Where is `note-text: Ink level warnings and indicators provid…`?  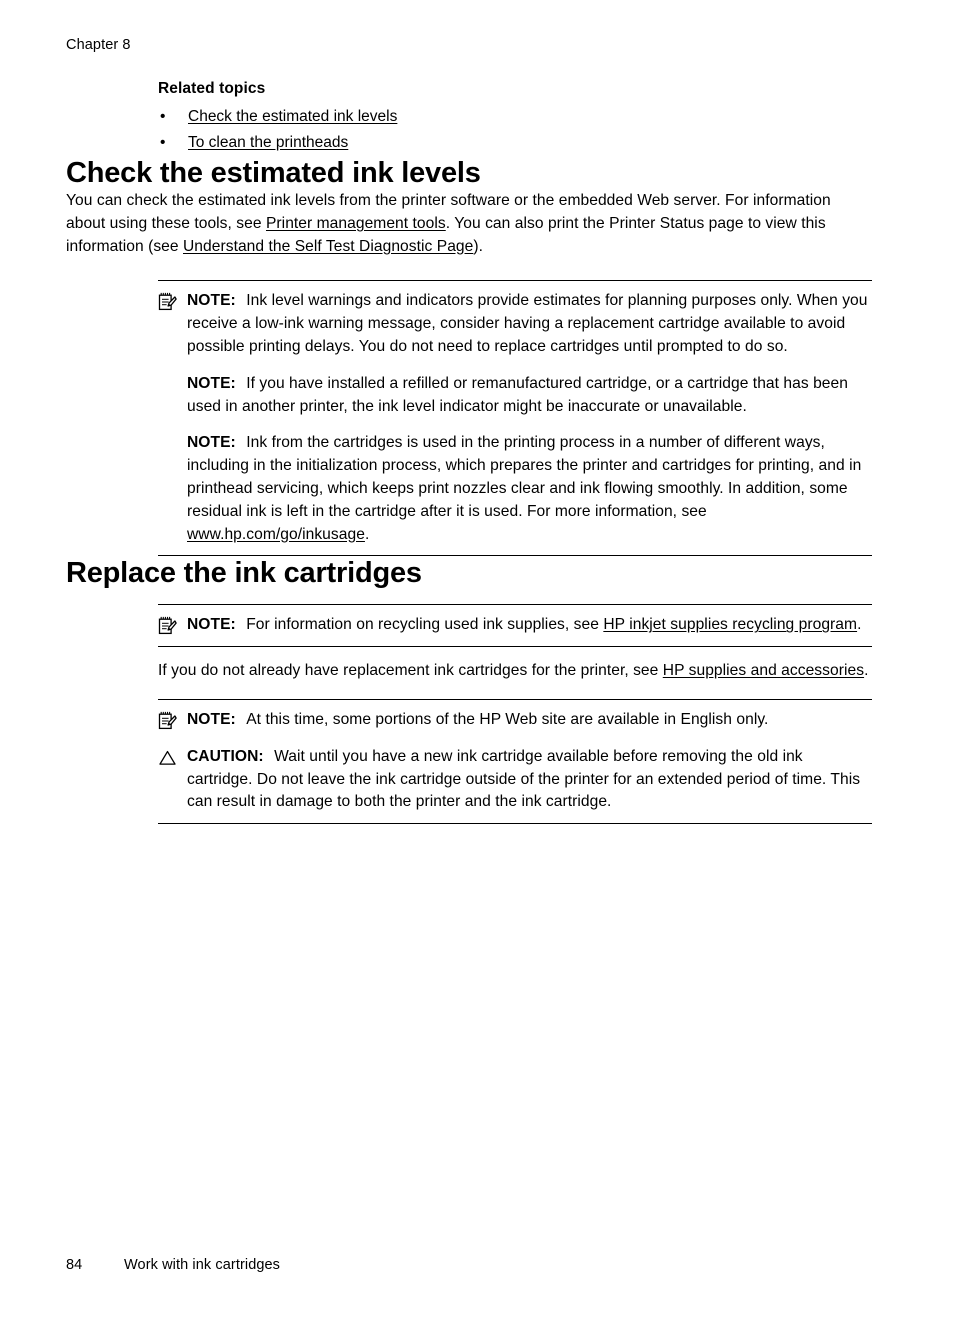 note-text: Ink level warnings and indicators provid… is located at coordinates (527, 323).